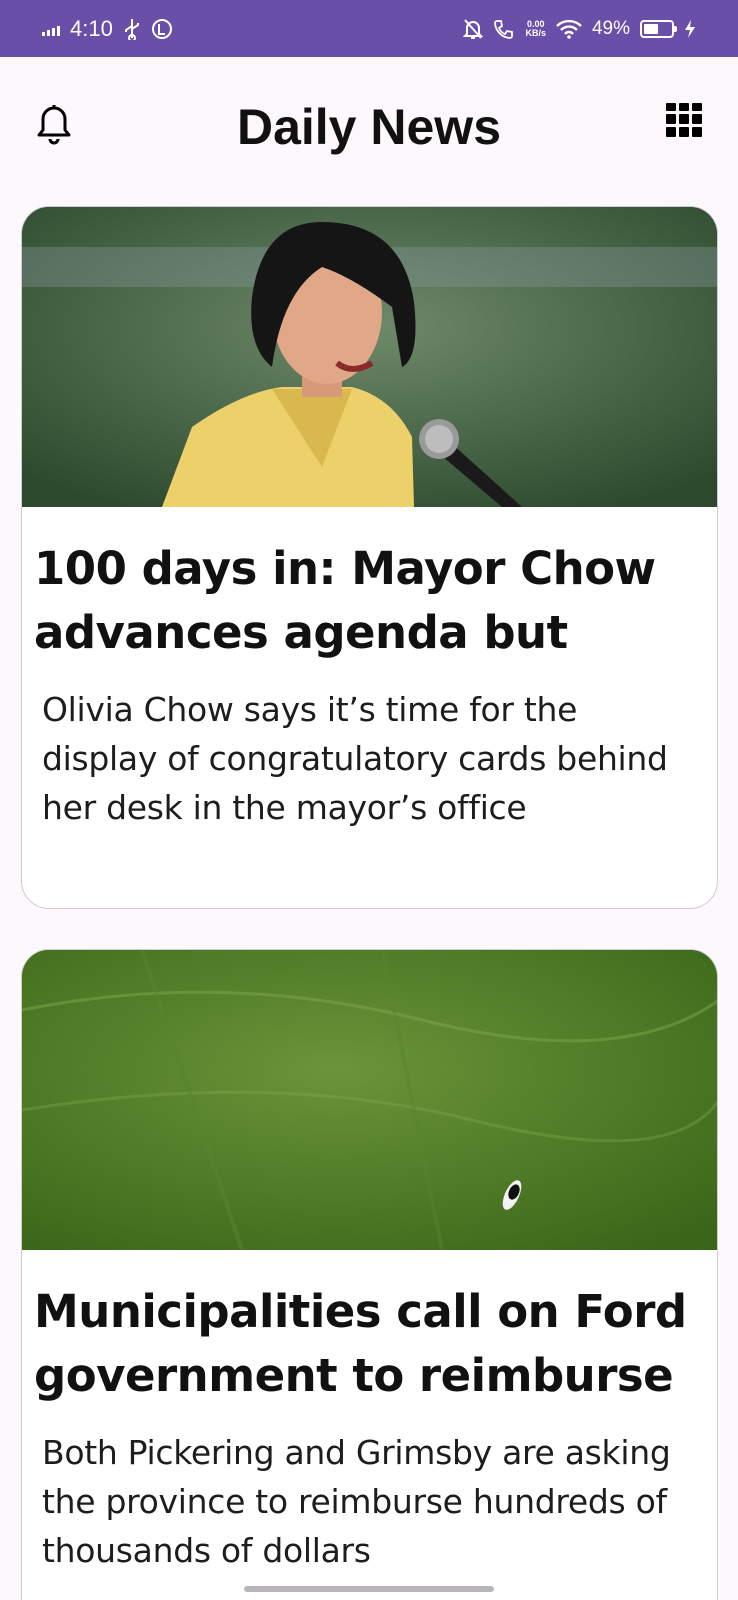 The width and height of the screenshot is (738, 1600). I want to click on usb-icon, so click(131, 29).